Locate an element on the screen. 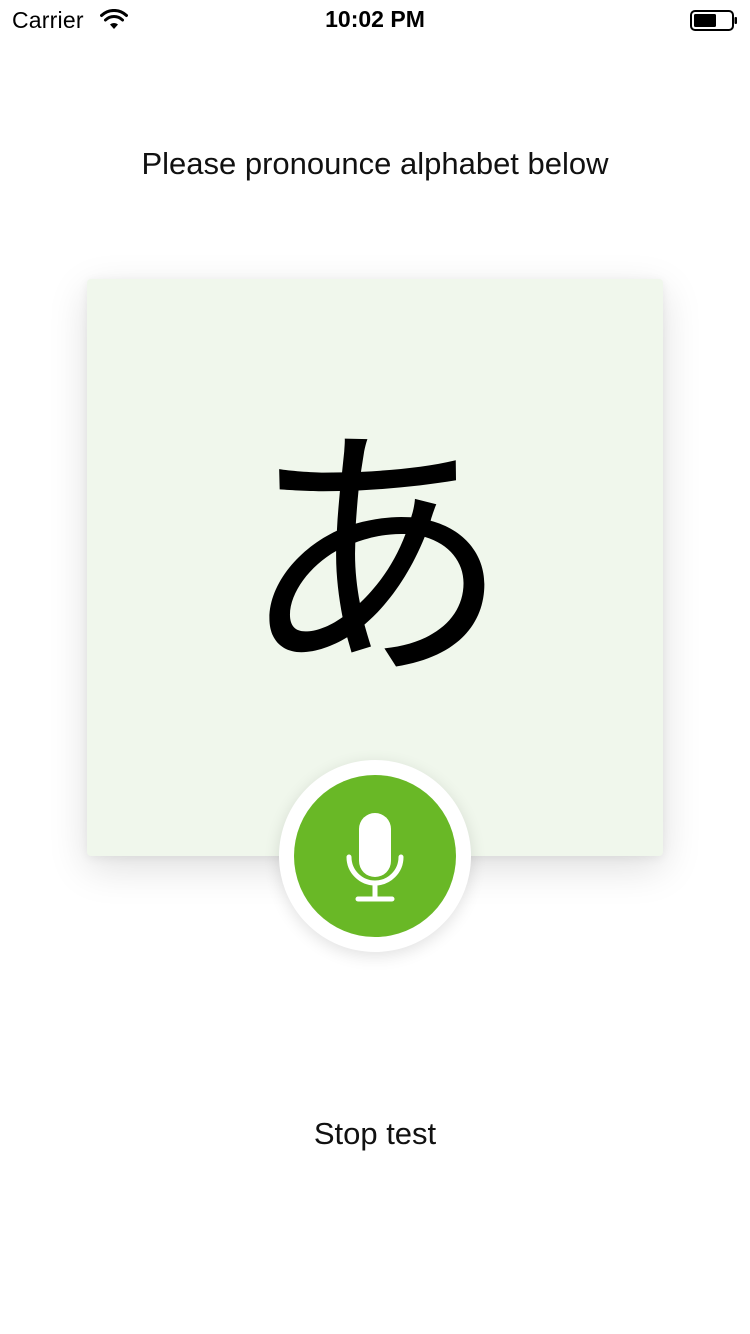 The width and height of the screenshot is (750, 1334). status-bar: Carrier 10:02 PM is located at coordinates (375, 20).